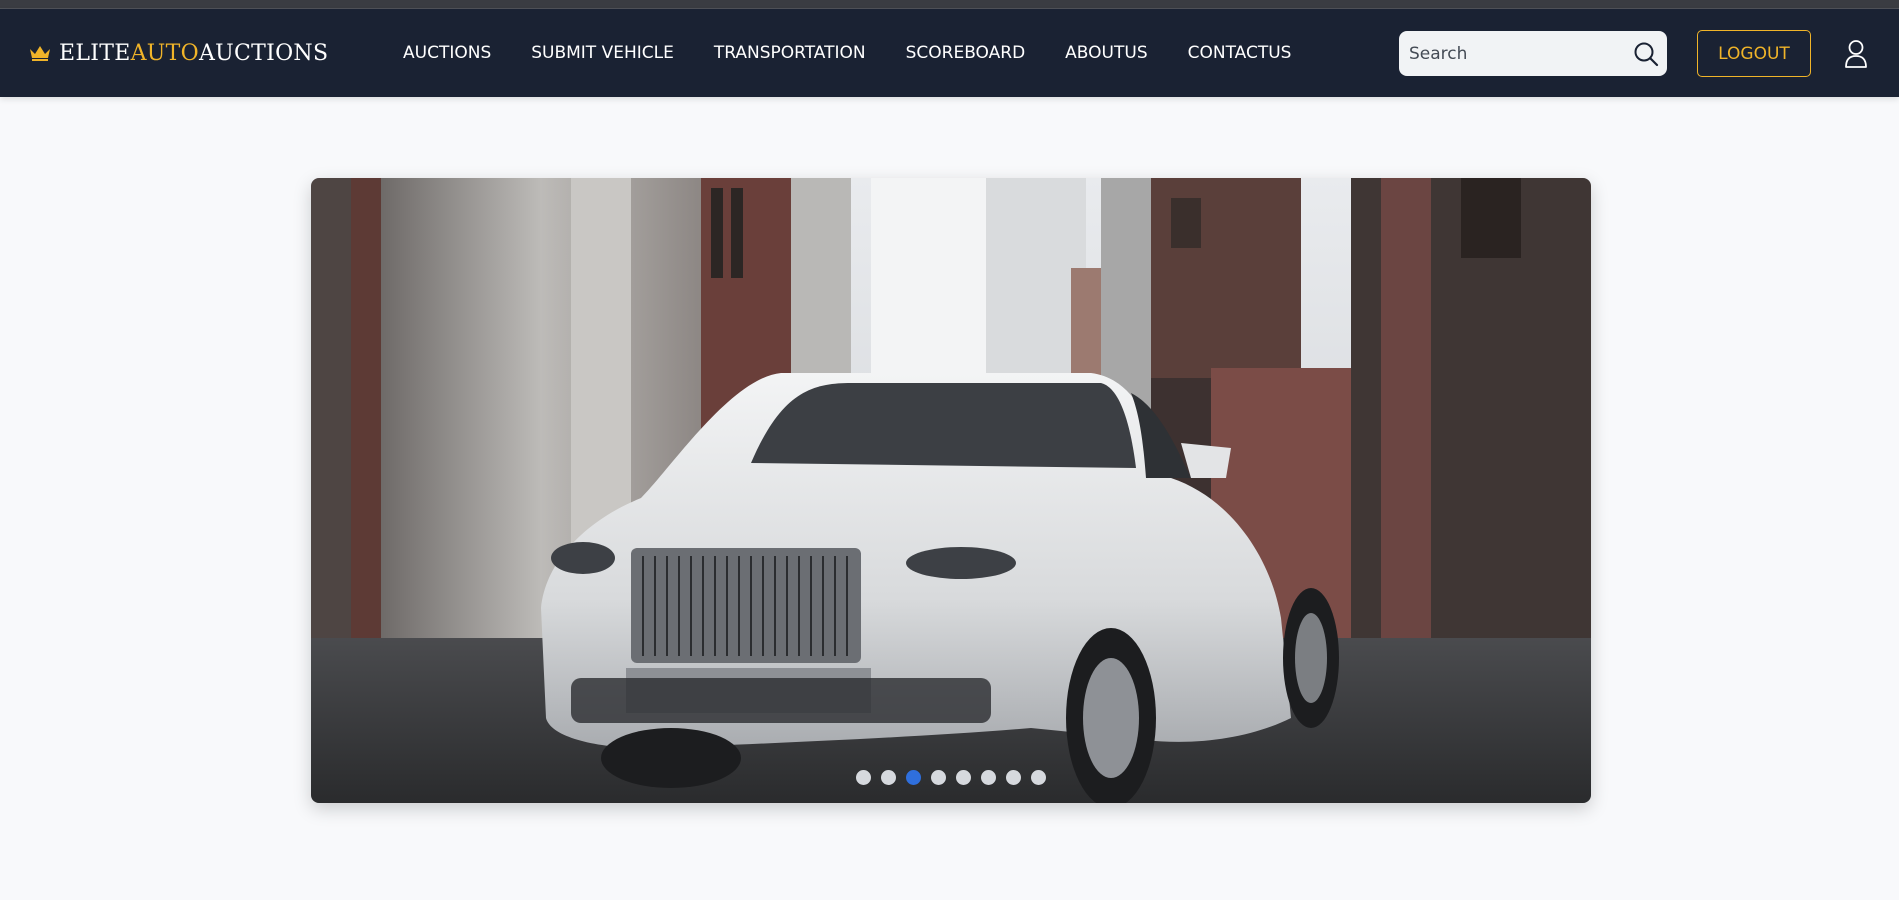  What do you see at coordinates (263, 53) in the screenshot?
I see `brand-name-part3: AUCTIONS` at bounding box center [263, 53].